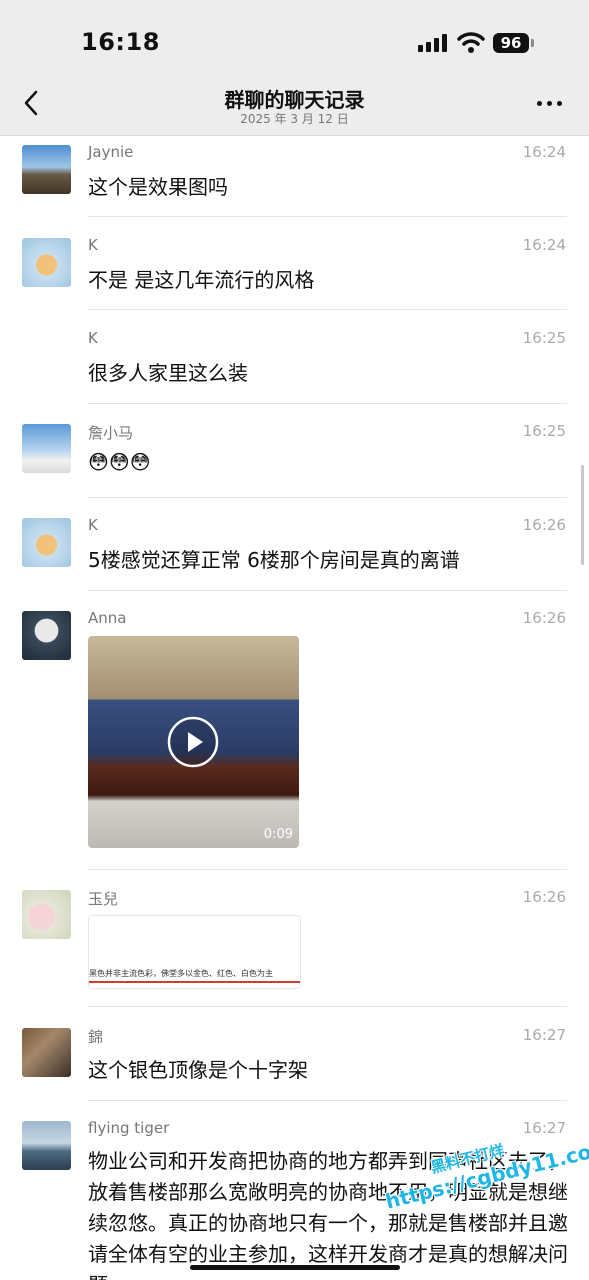  I want to click on page-title: 群聊的聊天记录, so click(294, 100).